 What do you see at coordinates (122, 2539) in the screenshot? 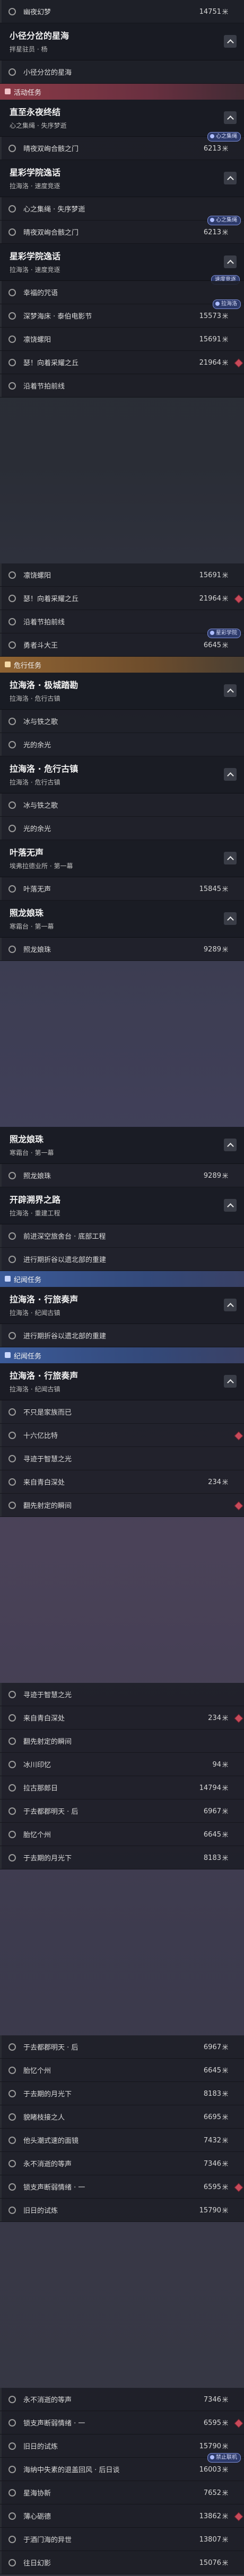
I see `quest-entry: 于酒门海的异世 13807 米` at bounding box center [122, 2539].